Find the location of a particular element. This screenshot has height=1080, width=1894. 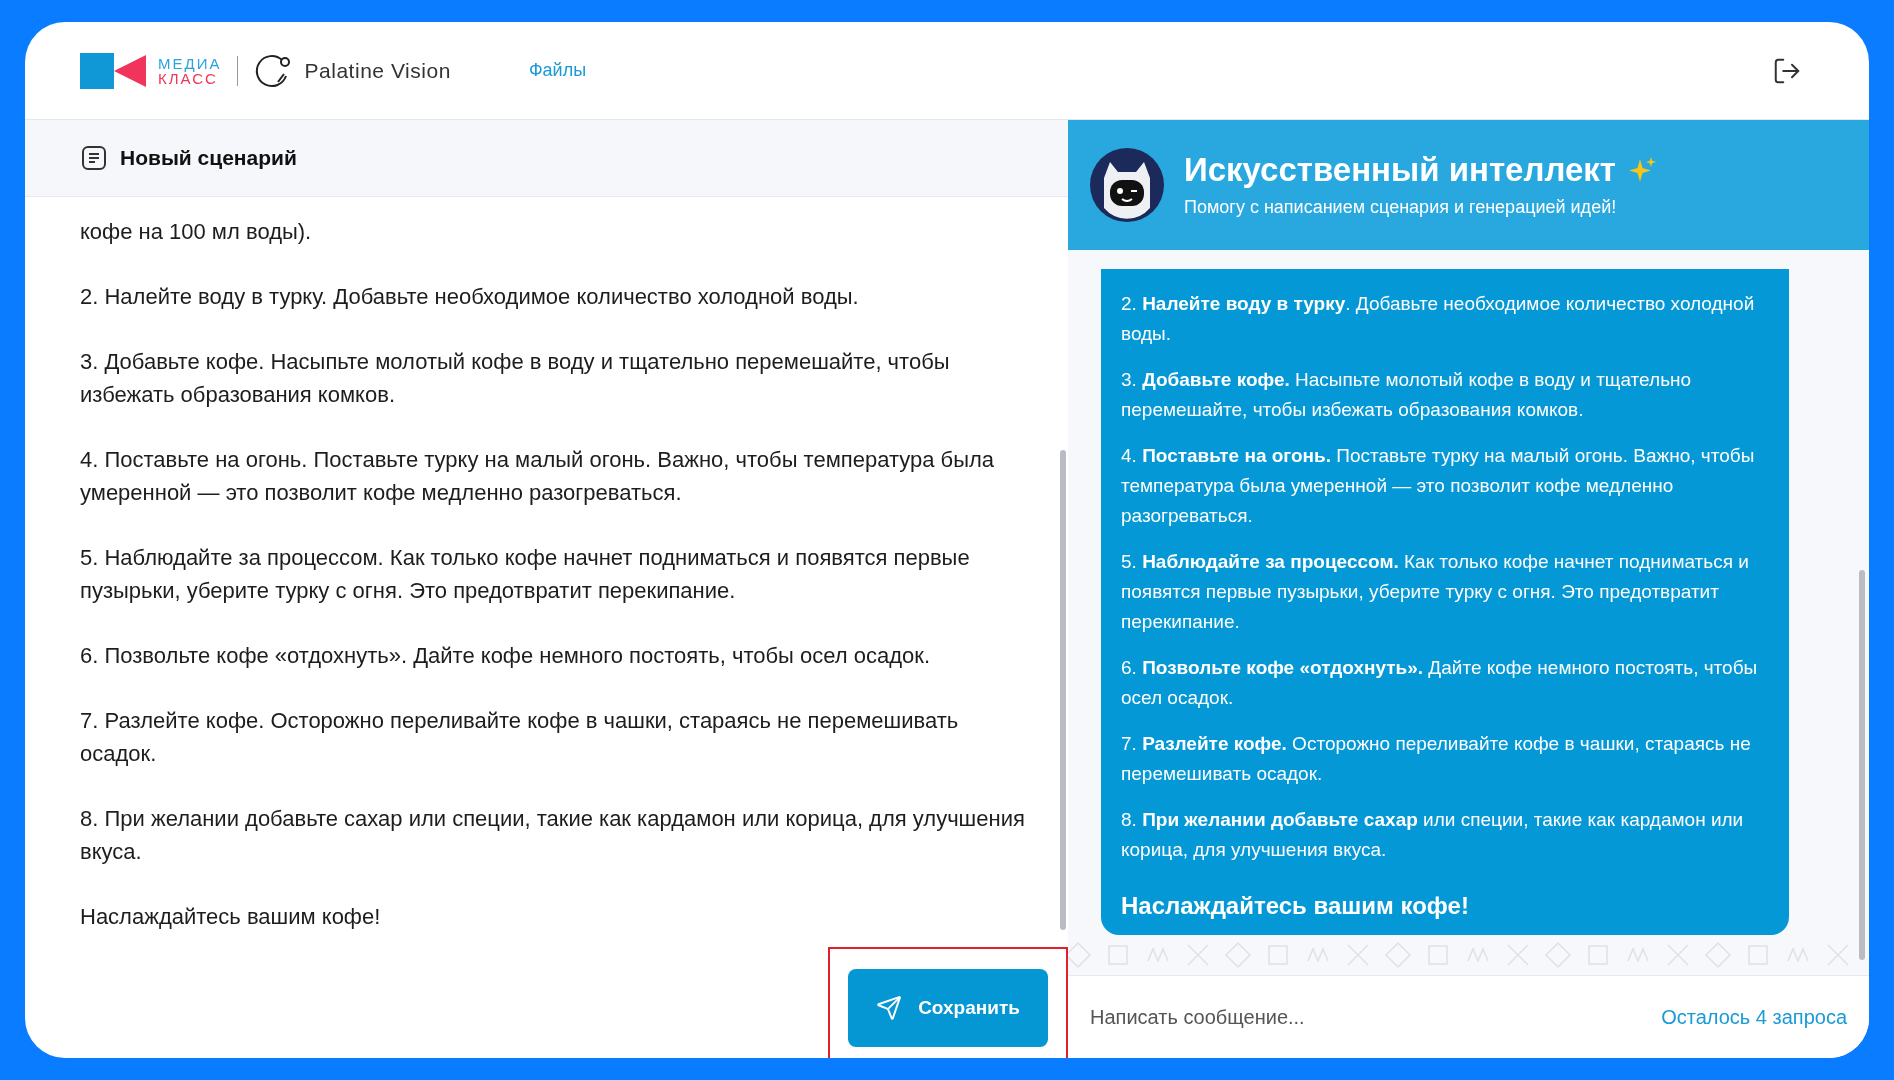

message-paragraph: 8. При желании добавьте сахар или специи, такие как кардамон или корица, для улучшения вкуса. is located at coordinates (1433, 835).